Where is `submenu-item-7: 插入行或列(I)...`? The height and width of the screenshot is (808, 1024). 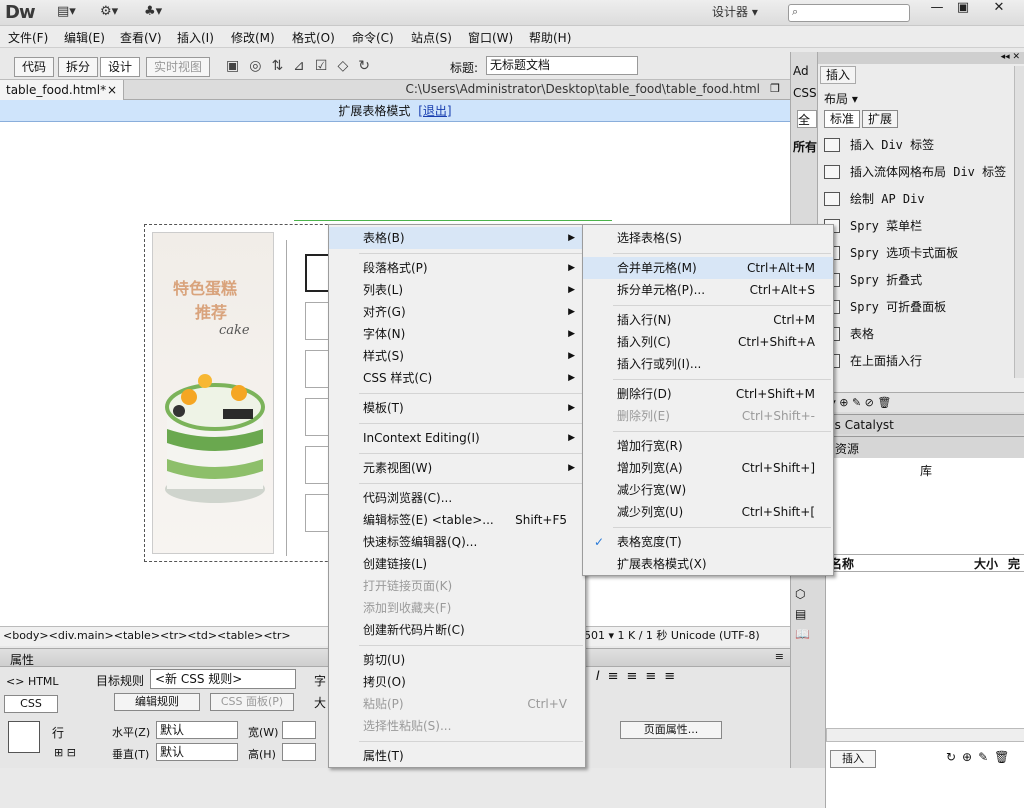 submenu-item-7: 插入行或列(I)... is located at coordinates (708, 364).